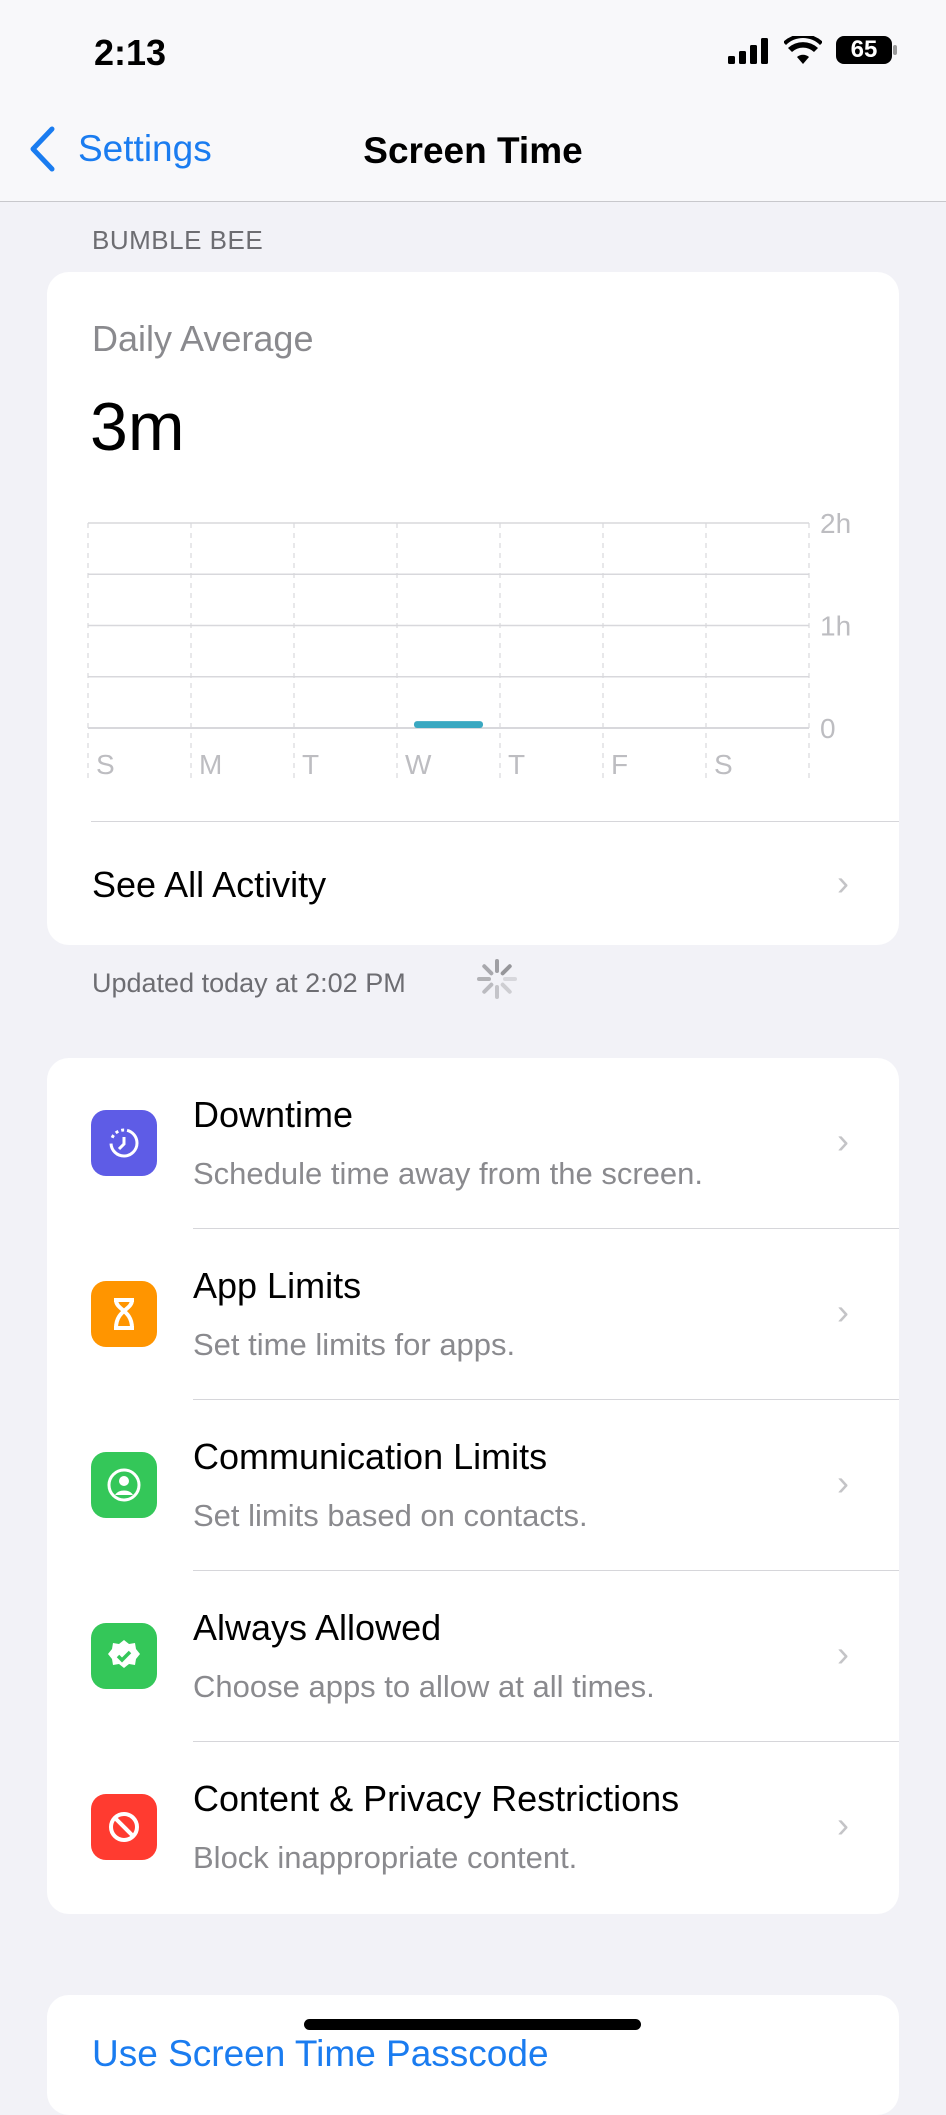  What do you see at coordinates (209, 884) in the screenshot?
I see `see-all-activity-label: See All Activity` at bounding box center [209, 884].